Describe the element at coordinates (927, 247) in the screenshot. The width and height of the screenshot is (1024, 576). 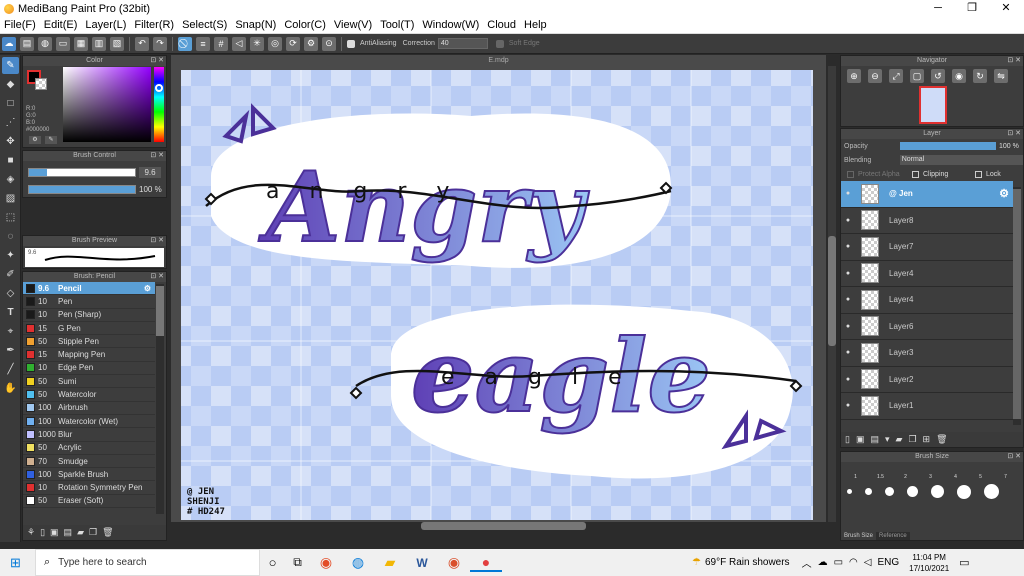
I see `layer-row: ● Layer7` at that location.